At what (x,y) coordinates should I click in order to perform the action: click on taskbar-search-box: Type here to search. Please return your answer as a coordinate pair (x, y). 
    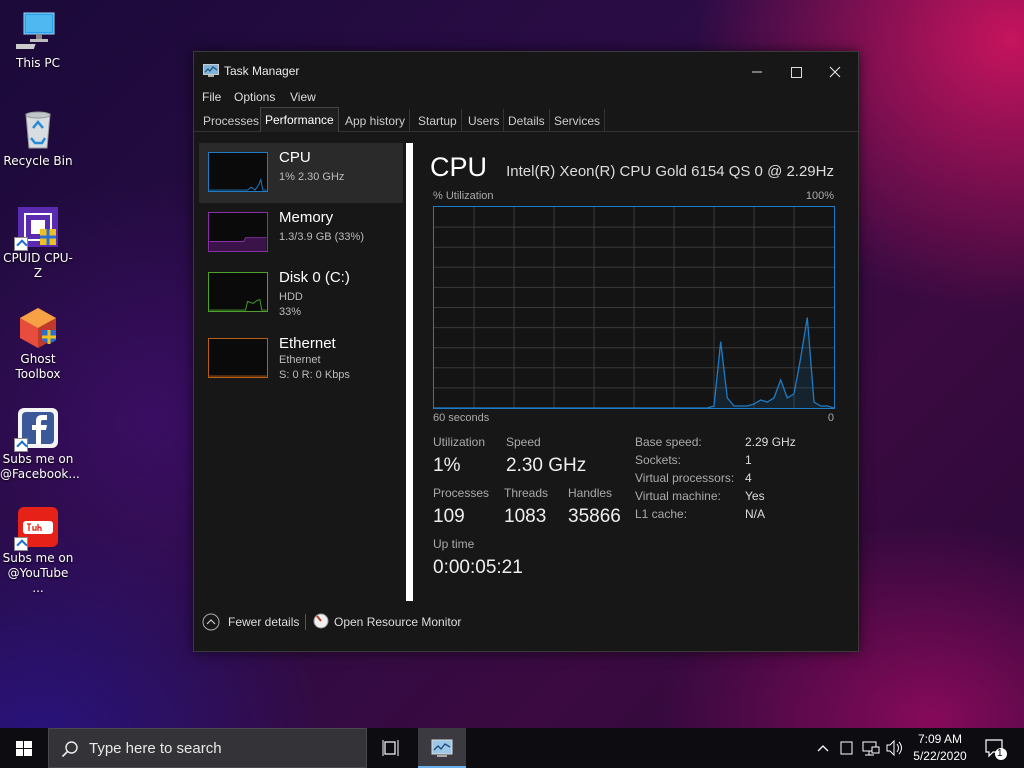
    Looking at the image, I should click on (207, 748).